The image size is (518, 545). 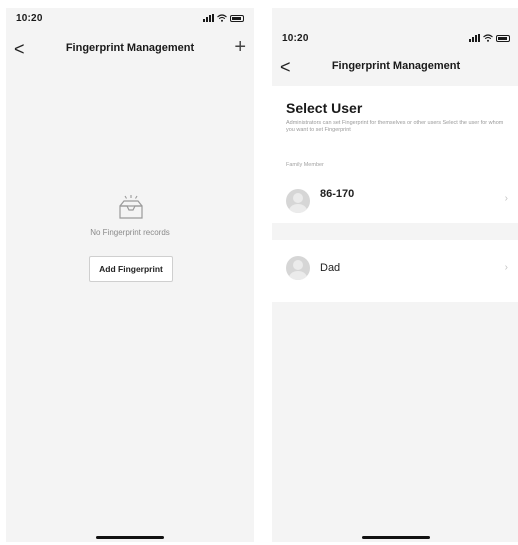 What do you see at coordinates (337, 194) in the screenshot?
I see `user-name: 86-170` at bounding box center [337, 194].